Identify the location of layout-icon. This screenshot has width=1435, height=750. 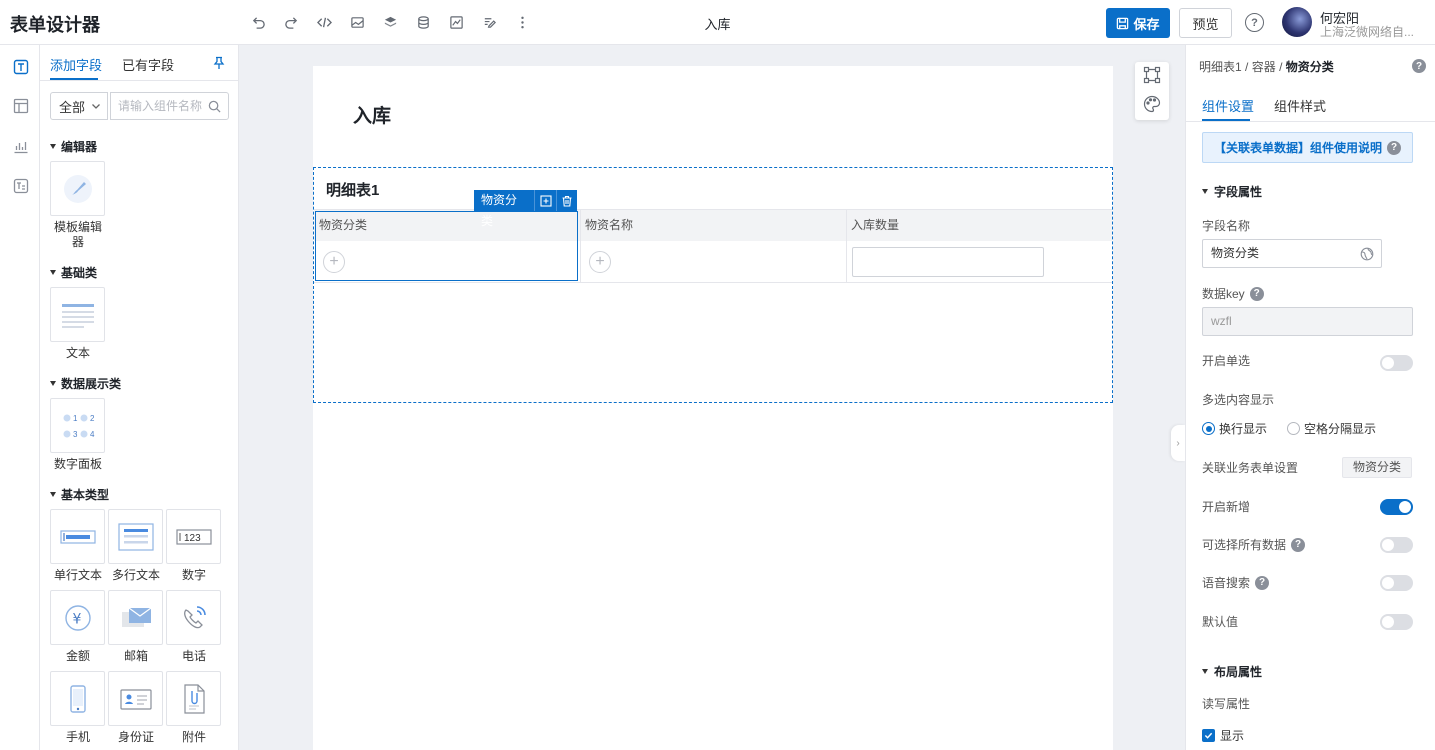
(20, 105).